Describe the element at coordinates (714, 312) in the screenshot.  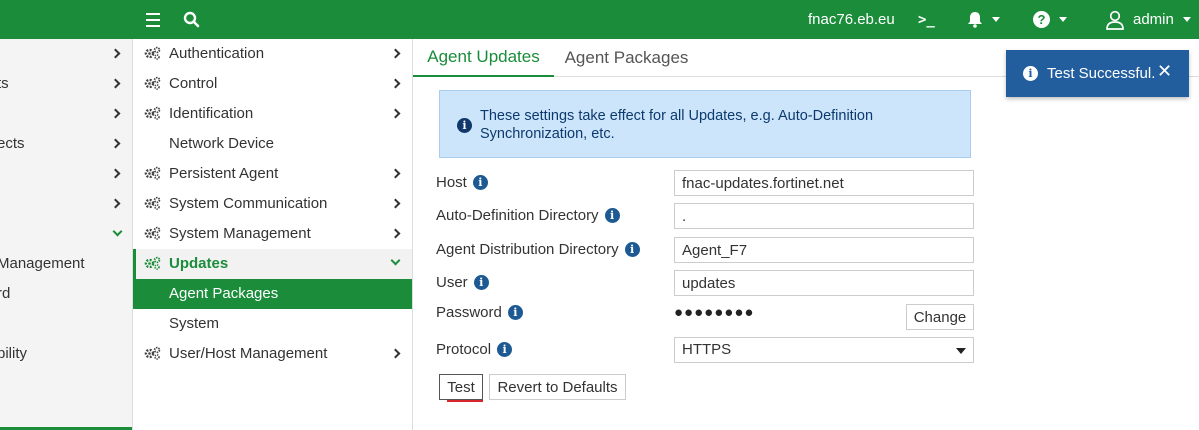
I see `password-masked-value: ●●●●●●●●` at that location.